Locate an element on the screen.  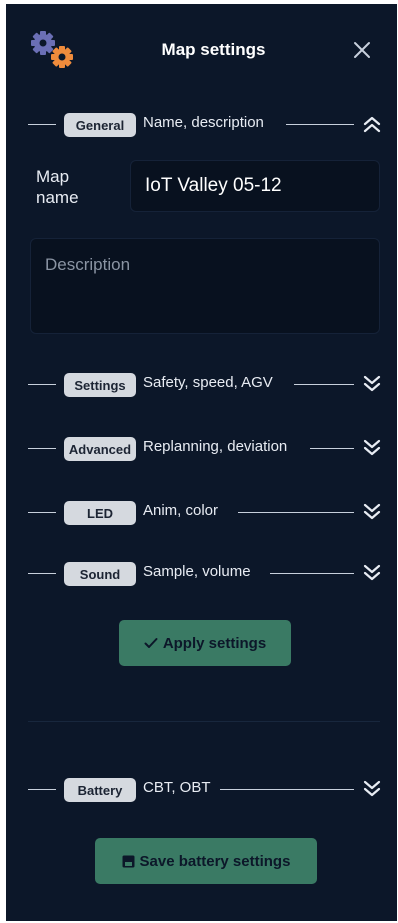
section-badge: Advanced is located at coordinates (100, 449).